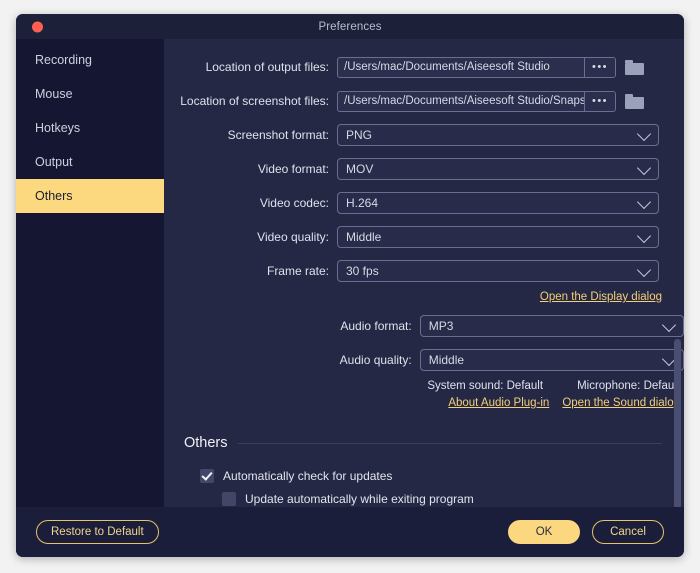 The image size is (700, 573). Describe the element at coordinates (498, 271) in the screenshot. I see `frame-rate-select: 30 fps` at that location.